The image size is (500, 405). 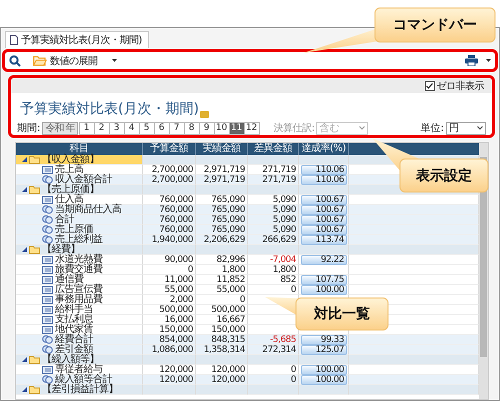 I want to click on budget-amount: 2,700,000, so click(x=172, y=180).